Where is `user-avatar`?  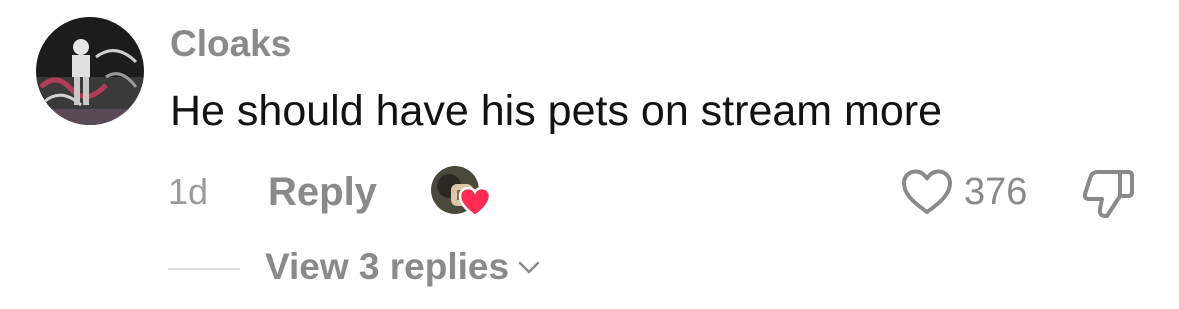 user-avatar is located at coordinates (90, 71).